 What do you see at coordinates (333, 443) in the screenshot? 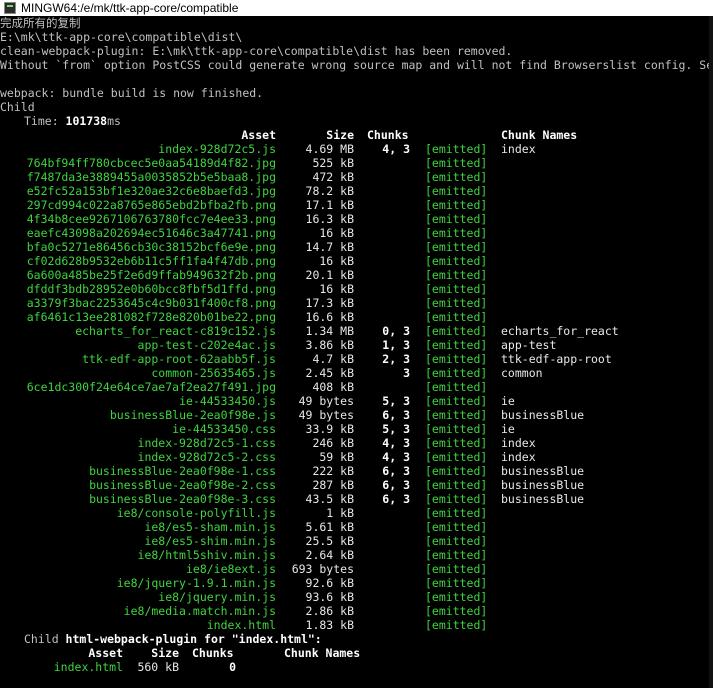
I see `asset-size: 246 kB` at bounding box center [333, 443].